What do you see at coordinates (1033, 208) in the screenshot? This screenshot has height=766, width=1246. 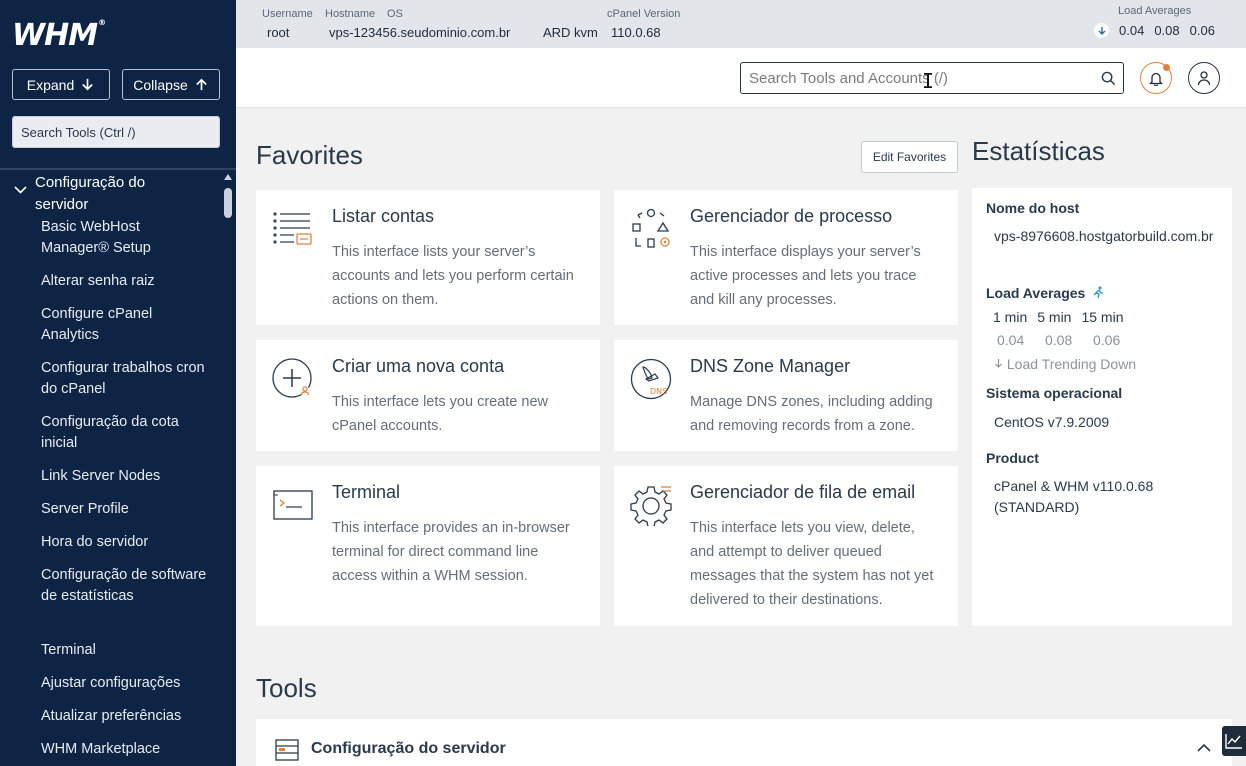 I see `stats-hostname-label: Nome do host` at bounding box center [1033, 208].